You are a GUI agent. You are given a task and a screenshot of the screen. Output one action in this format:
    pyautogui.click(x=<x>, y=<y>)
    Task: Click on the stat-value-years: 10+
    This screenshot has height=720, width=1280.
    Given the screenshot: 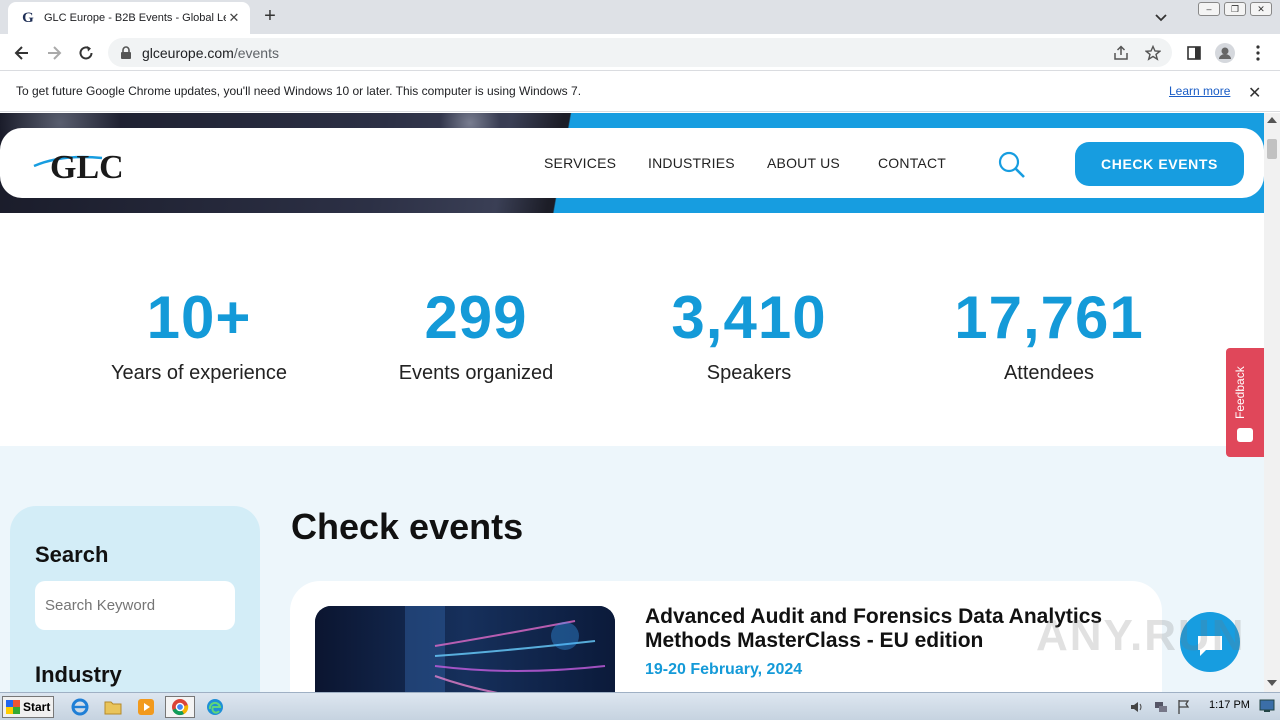 What is the action you would take?
    pyautogui.click(x=199, y=317)
    